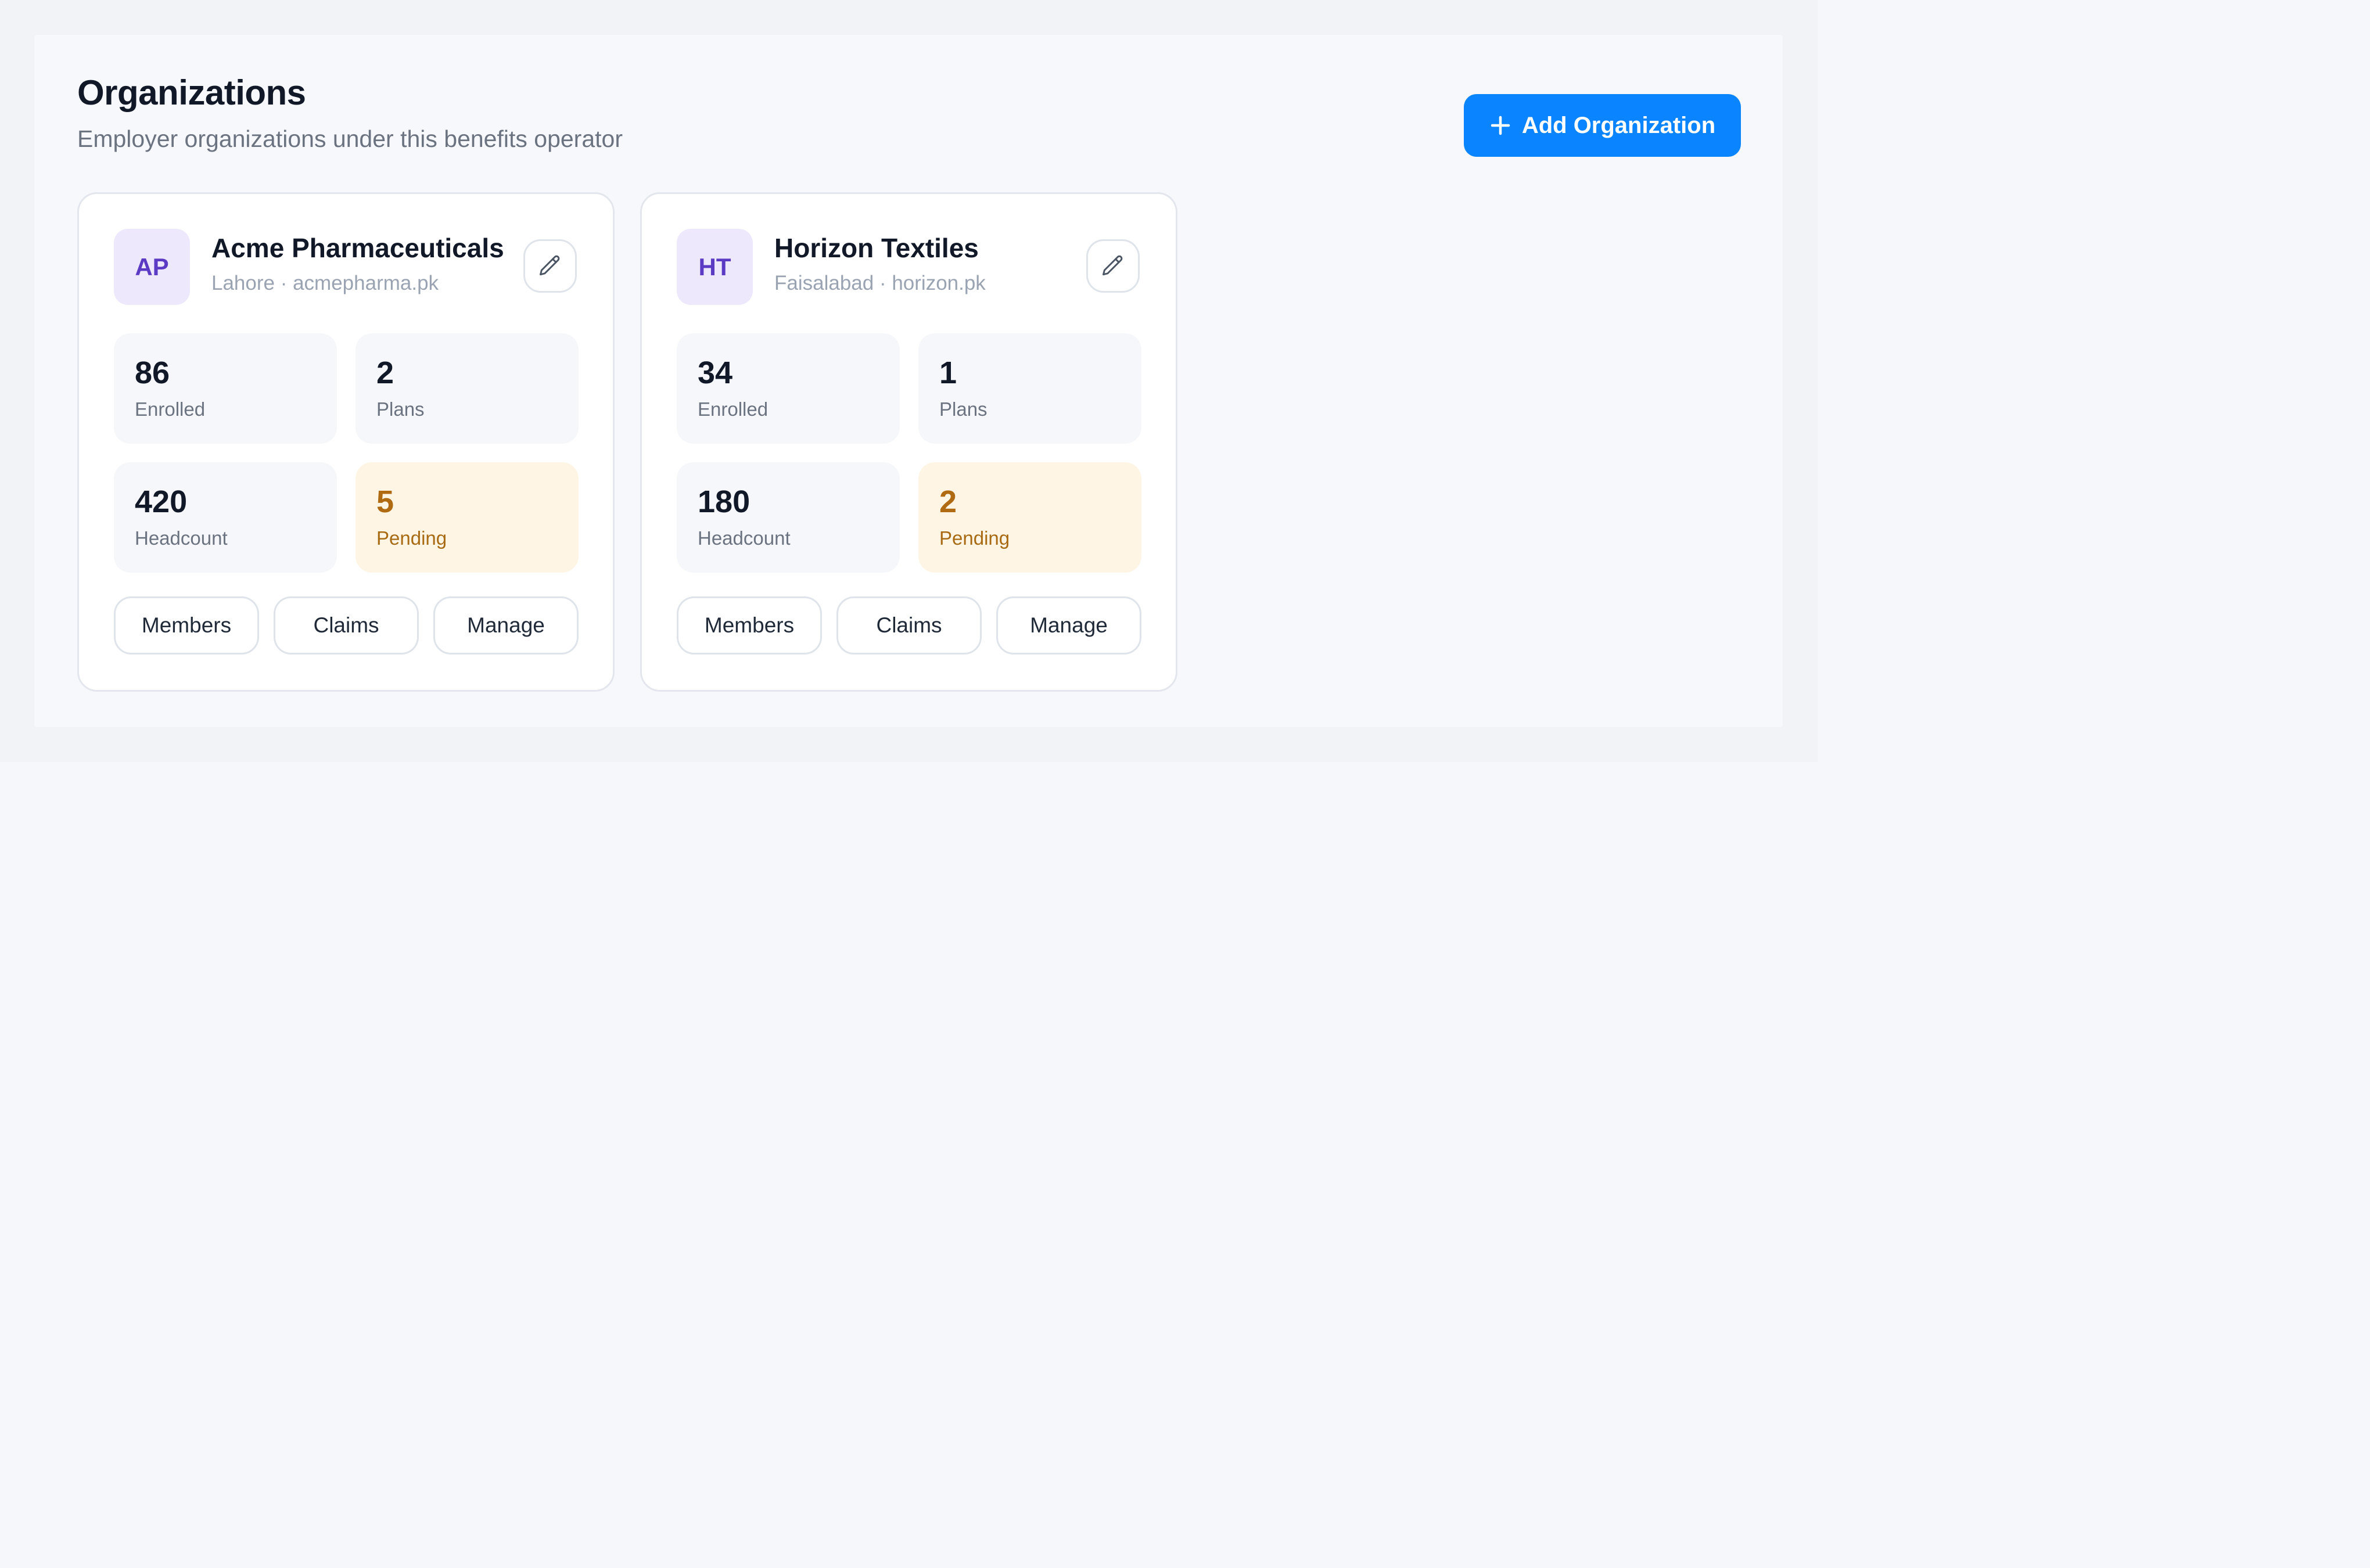  What do you see at coordinates (1030, 388) in the screenshot?
I see `stat-plans: 1 Plans` at bounding box center [1030, 388].